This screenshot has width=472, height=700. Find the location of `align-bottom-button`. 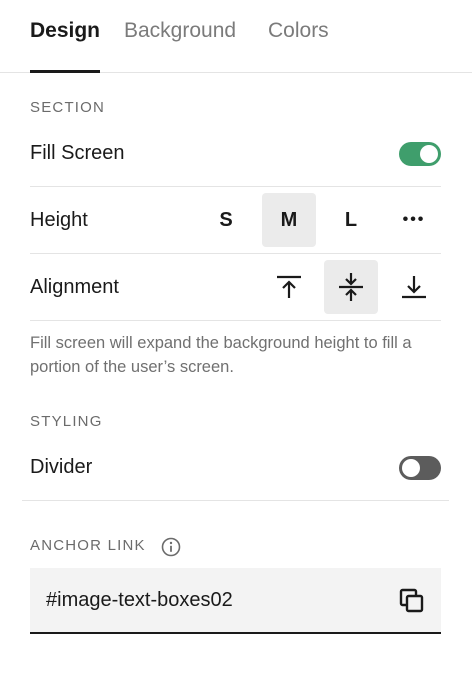

align-bottom-button is located at coordinates (414, 287).